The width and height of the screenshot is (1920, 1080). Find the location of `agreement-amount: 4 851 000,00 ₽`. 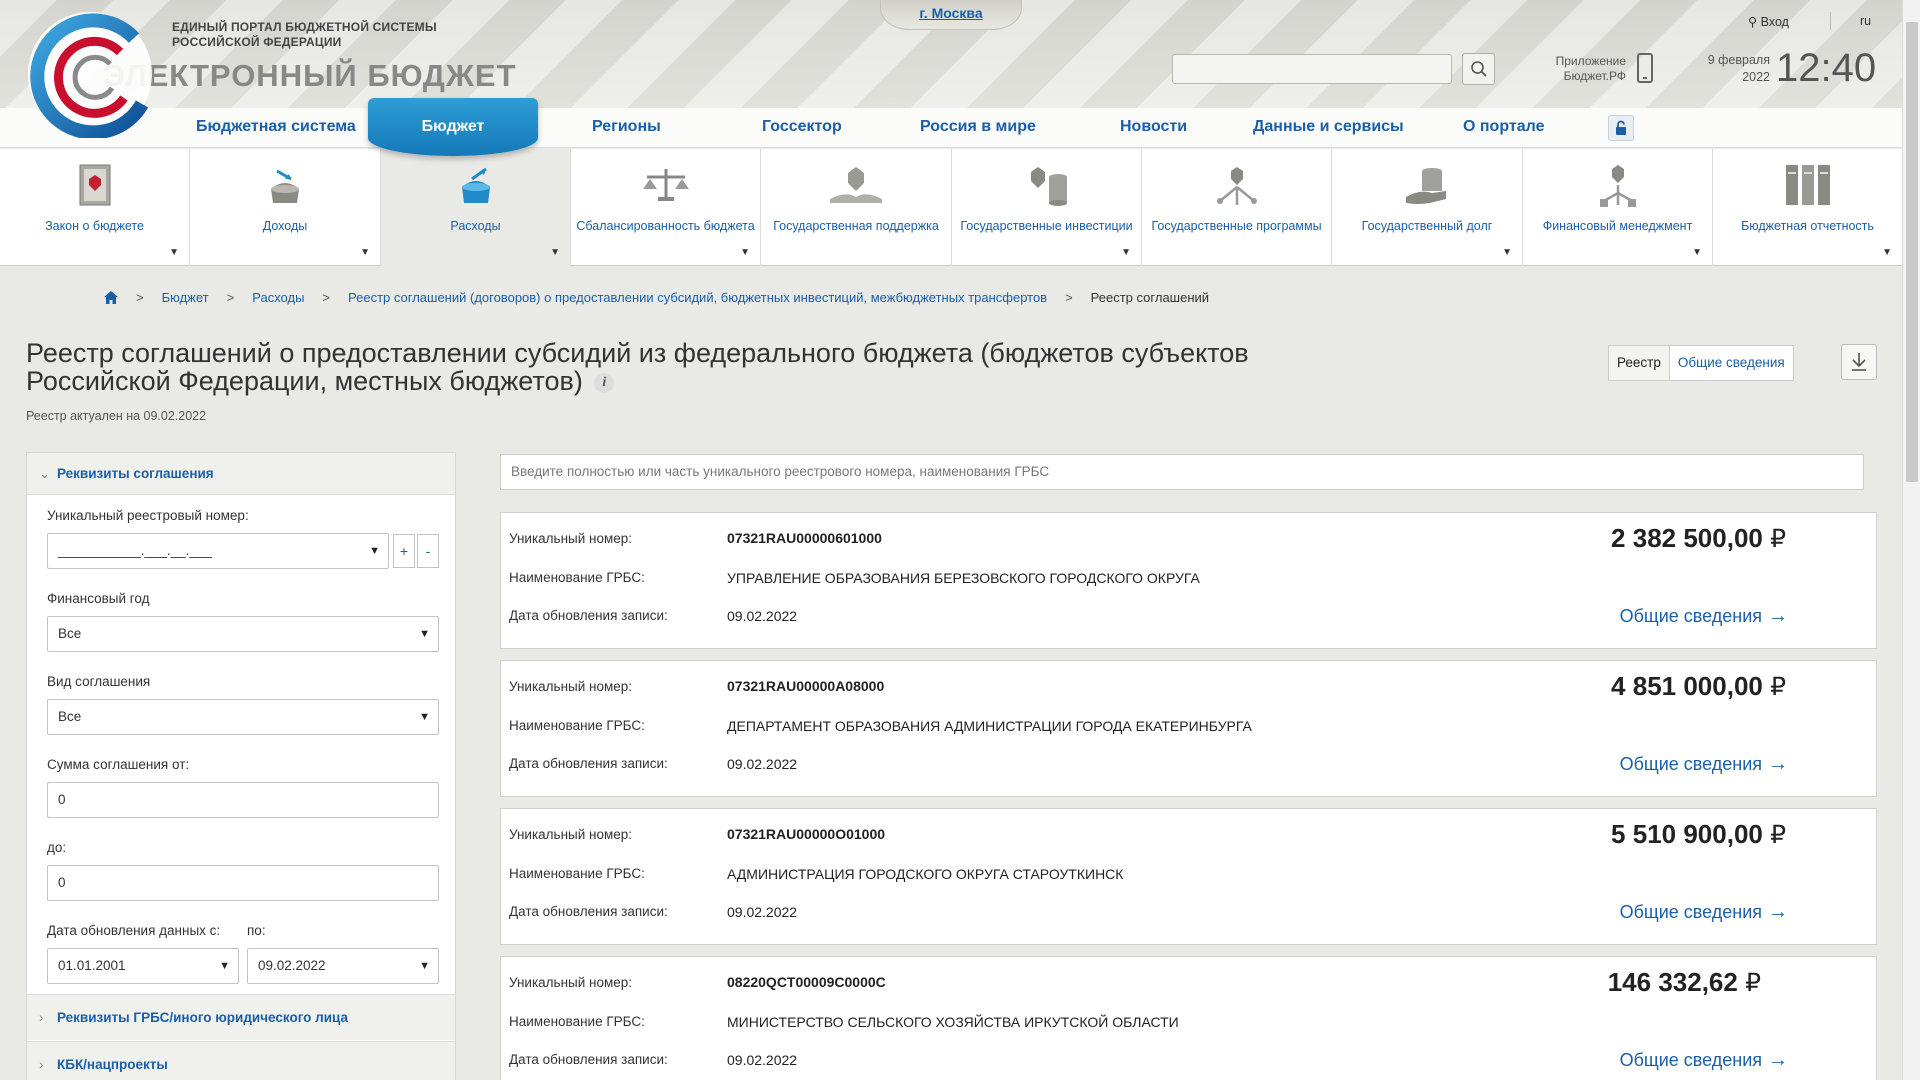

agreement-amount: 4 851 000,00 ₽ is located at coordinates (1698, 686).